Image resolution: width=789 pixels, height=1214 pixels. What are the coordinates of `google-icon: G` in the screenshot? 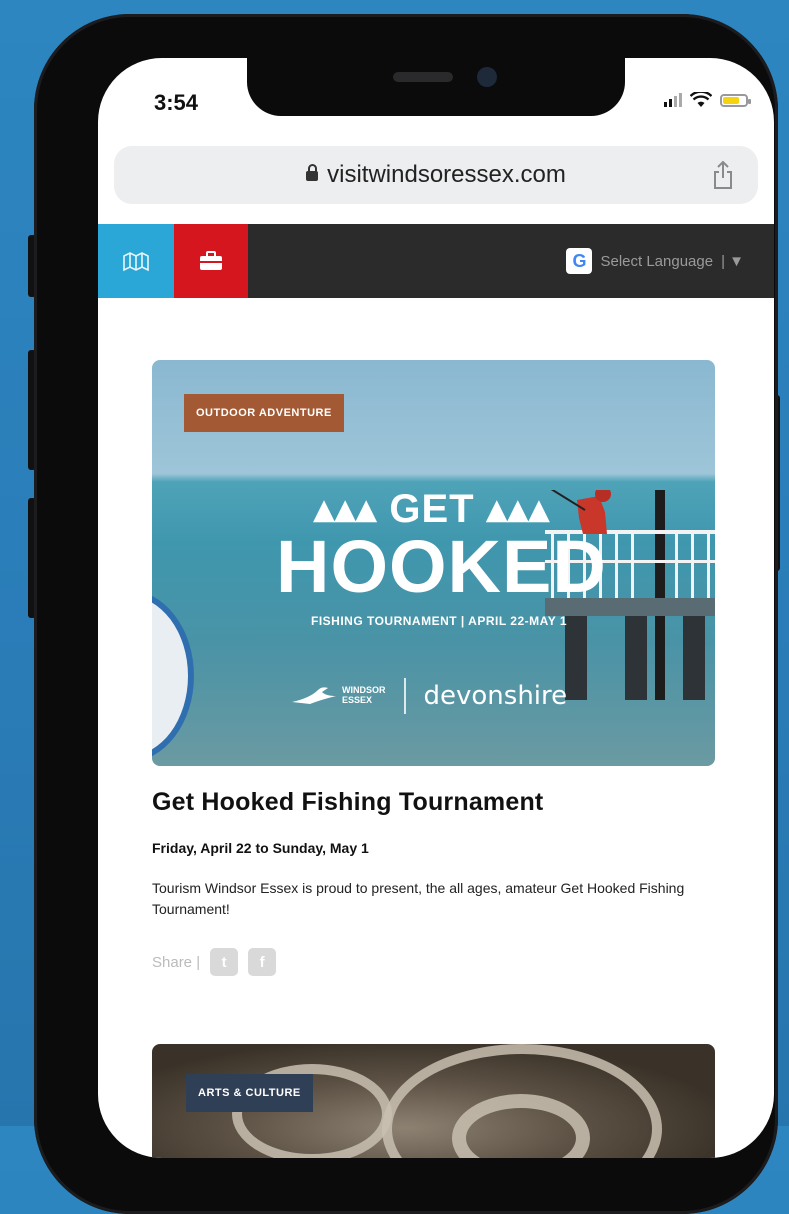 It's located at (579, 261).